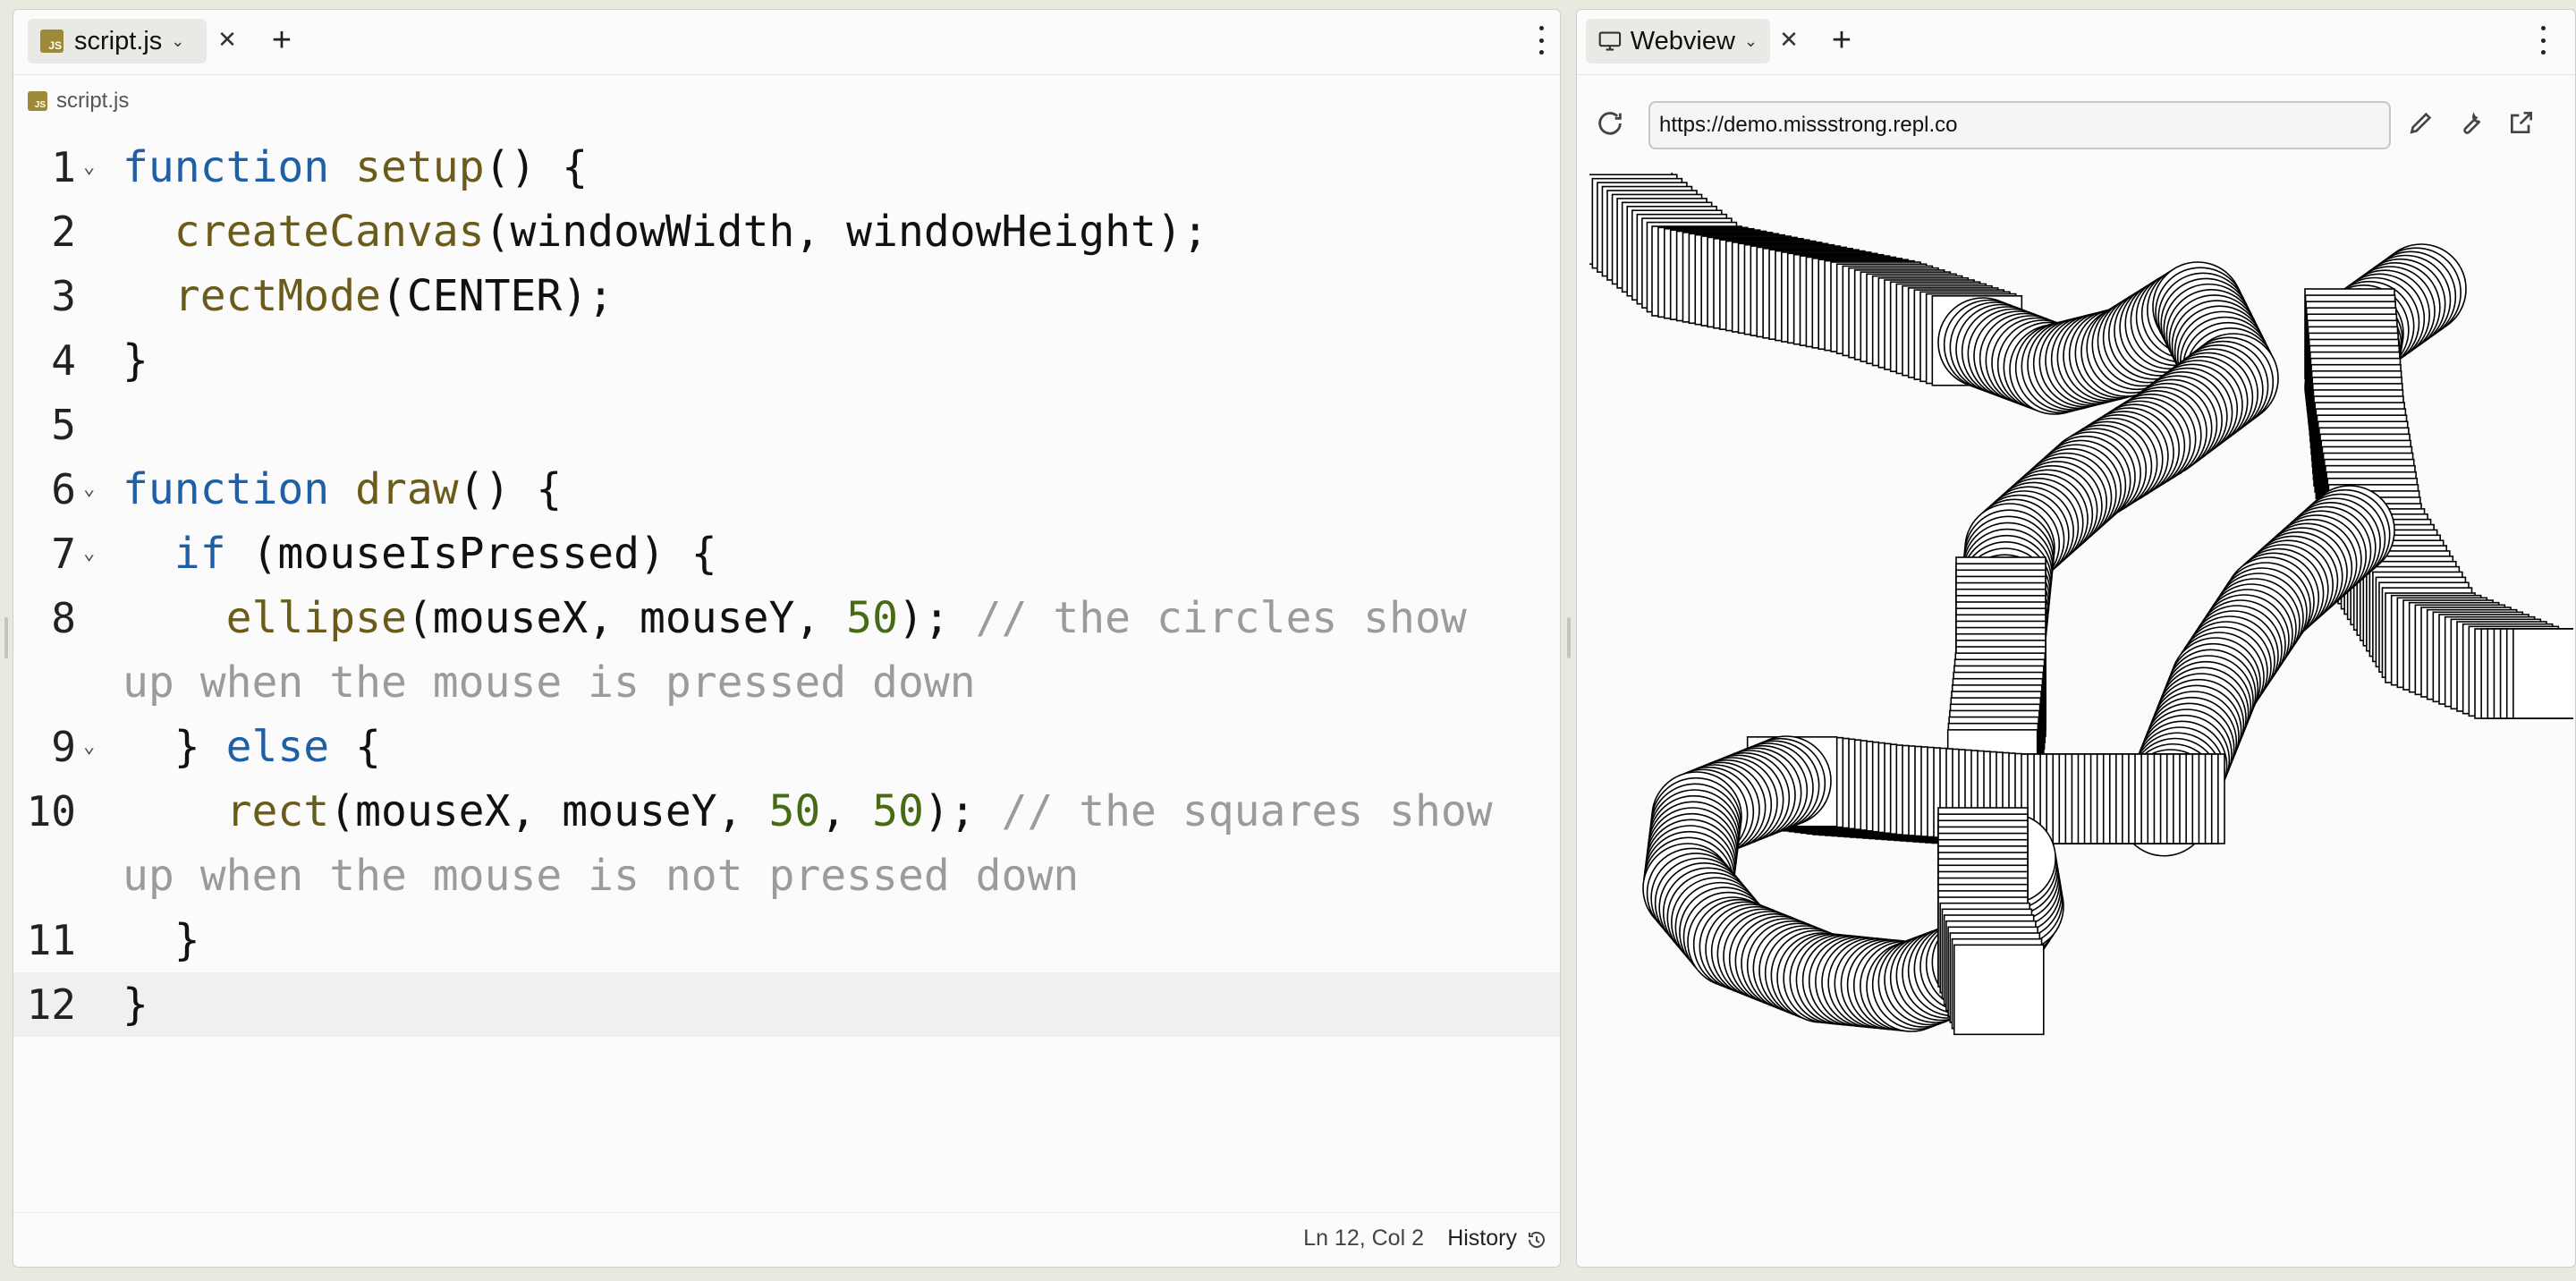  I want to click on code-token: rectMode, so click(277, 296).